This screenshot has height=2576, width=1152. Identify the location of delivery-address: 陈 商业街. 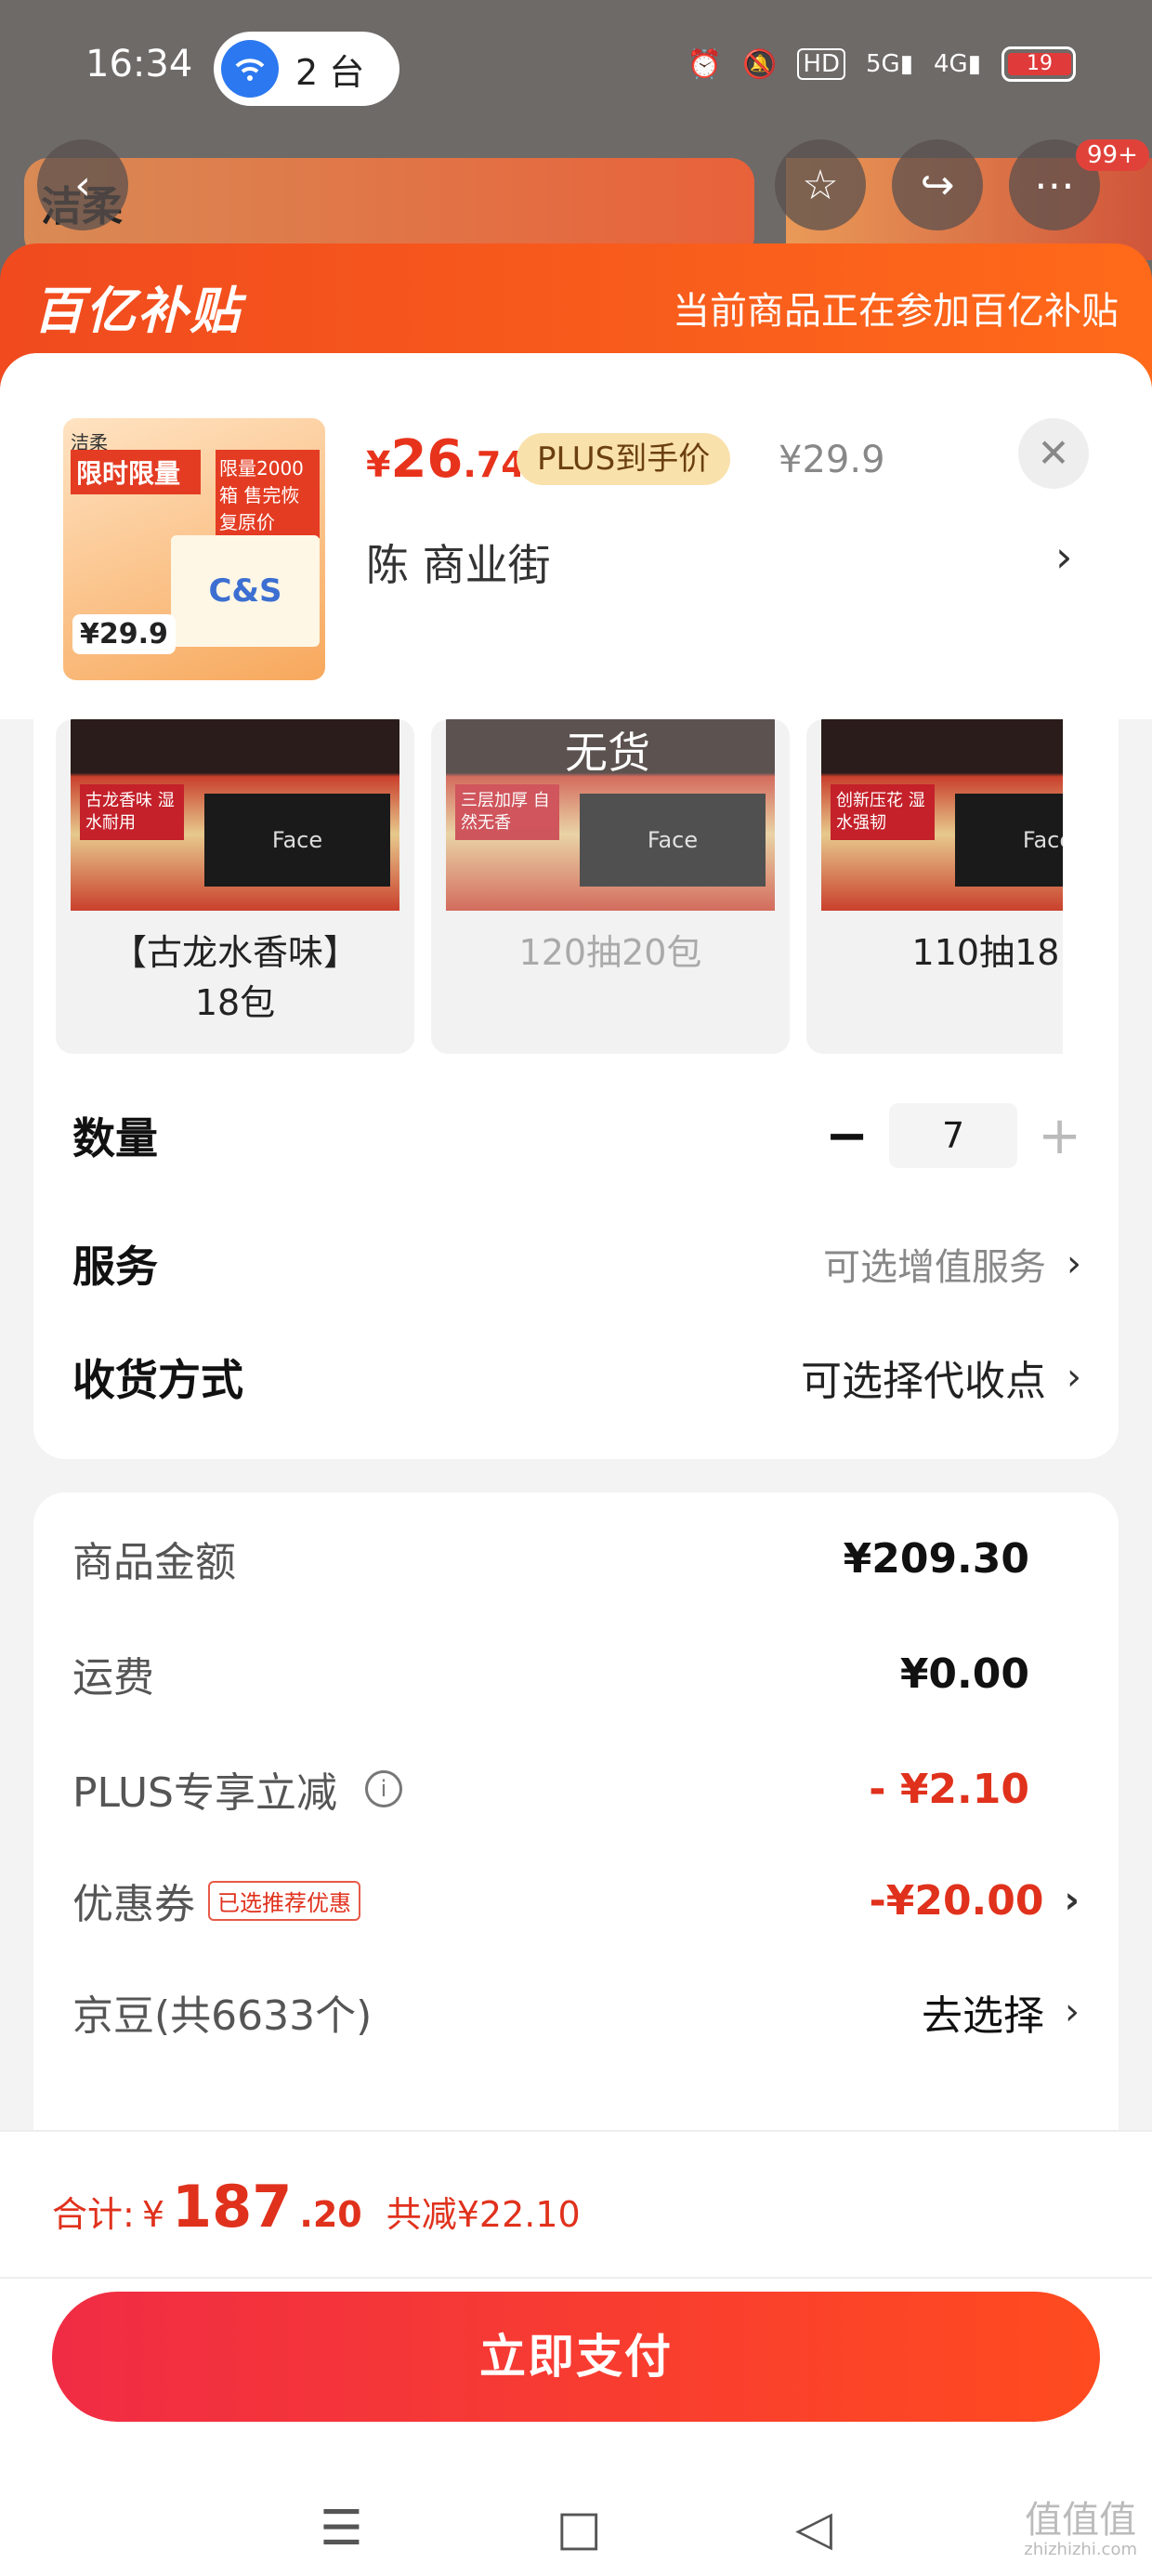
(458, 562).